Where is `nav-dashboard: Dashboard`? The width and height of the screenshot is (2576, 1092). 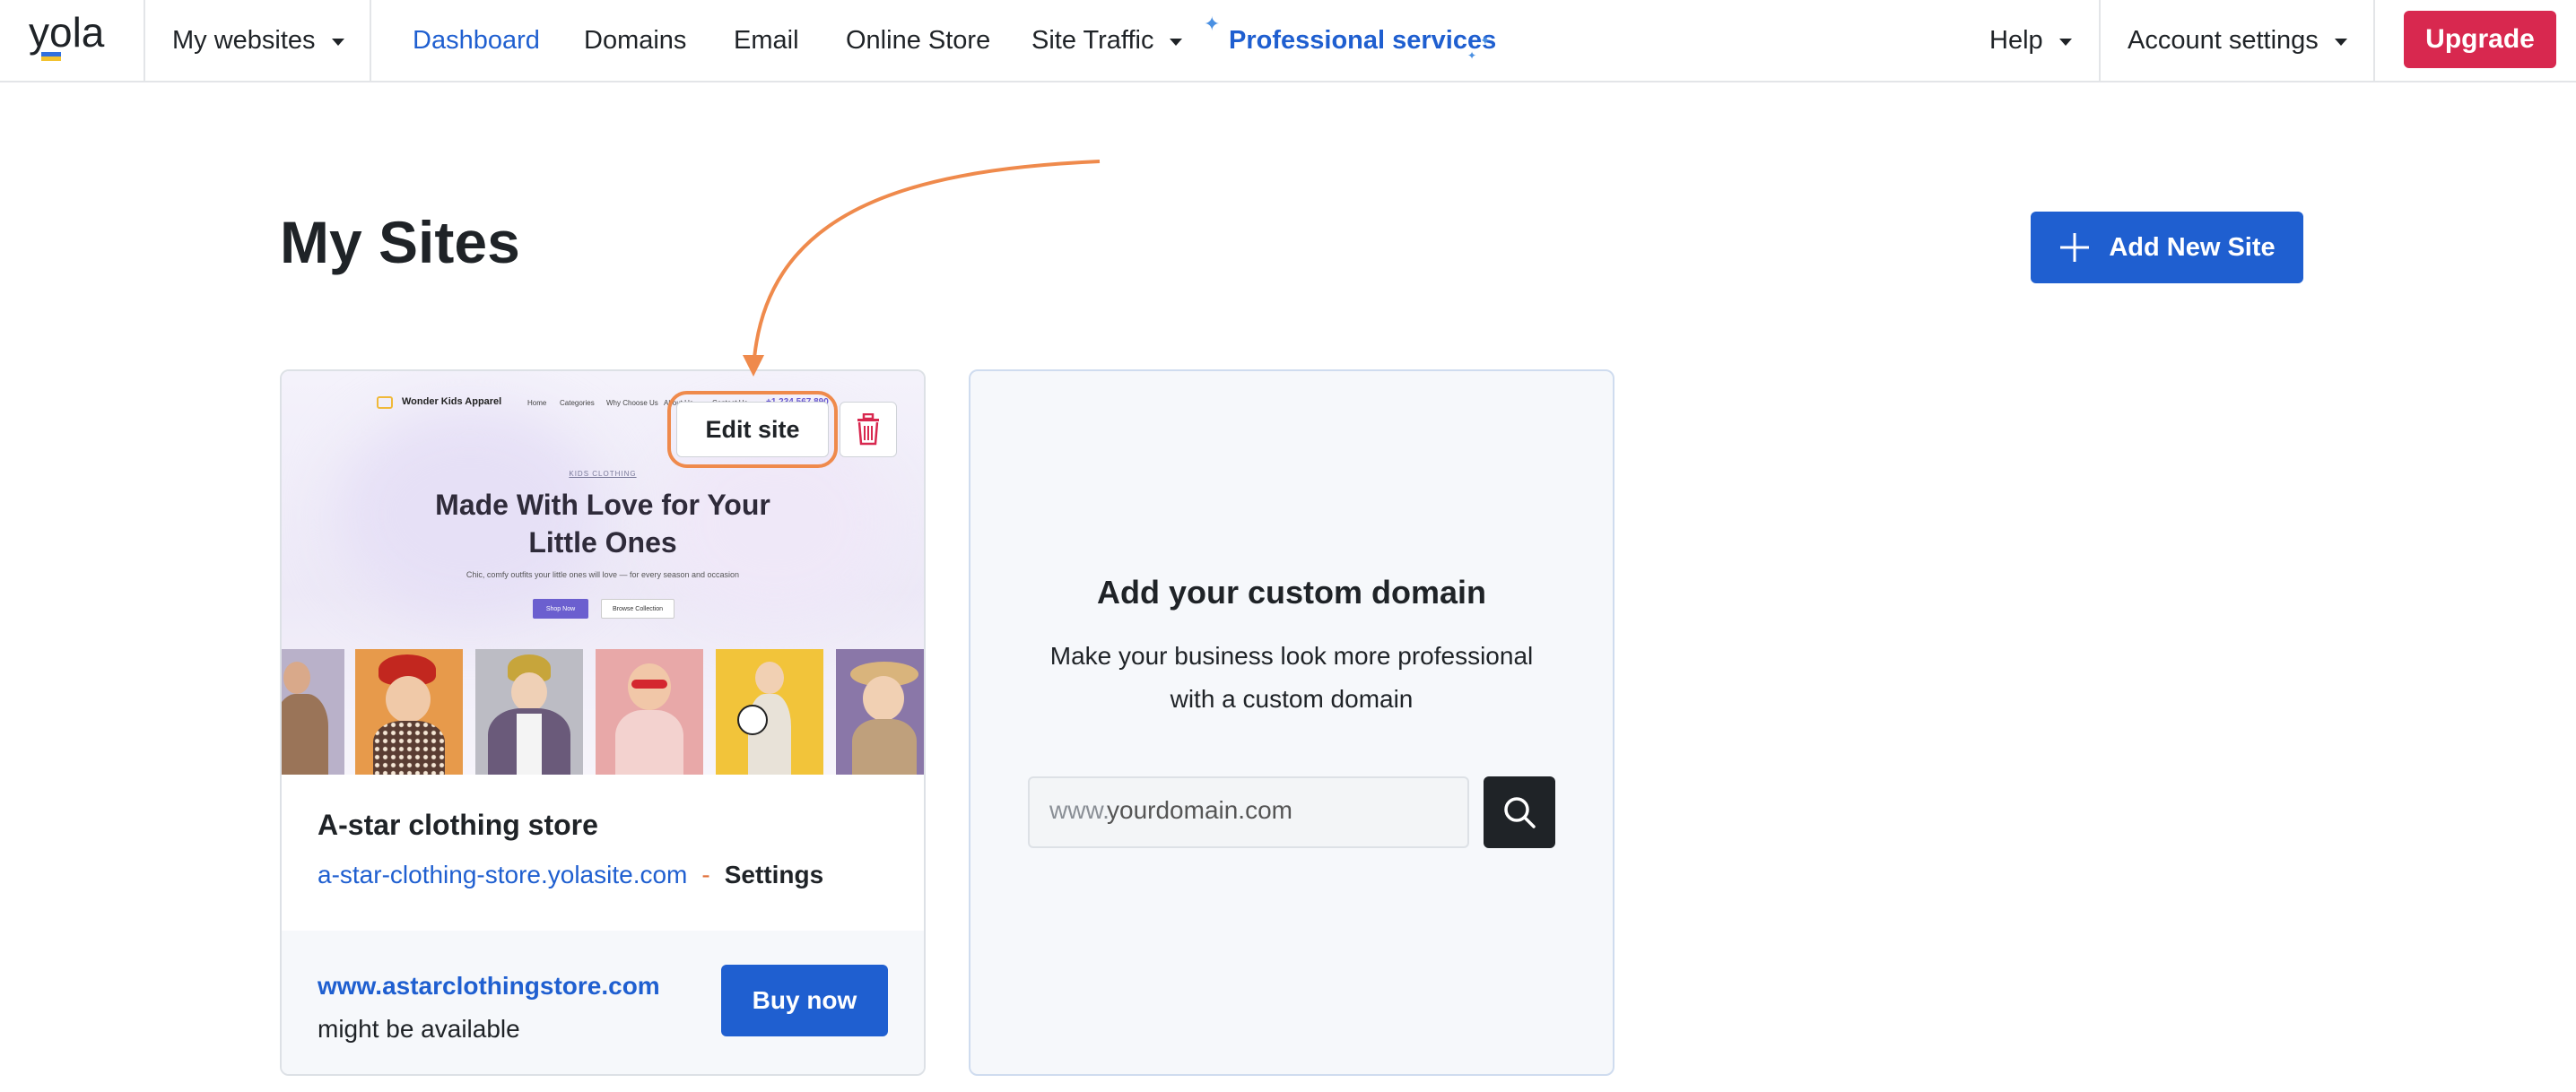 nav-dashboard: Dashboard is located at coordinates (476, 41).